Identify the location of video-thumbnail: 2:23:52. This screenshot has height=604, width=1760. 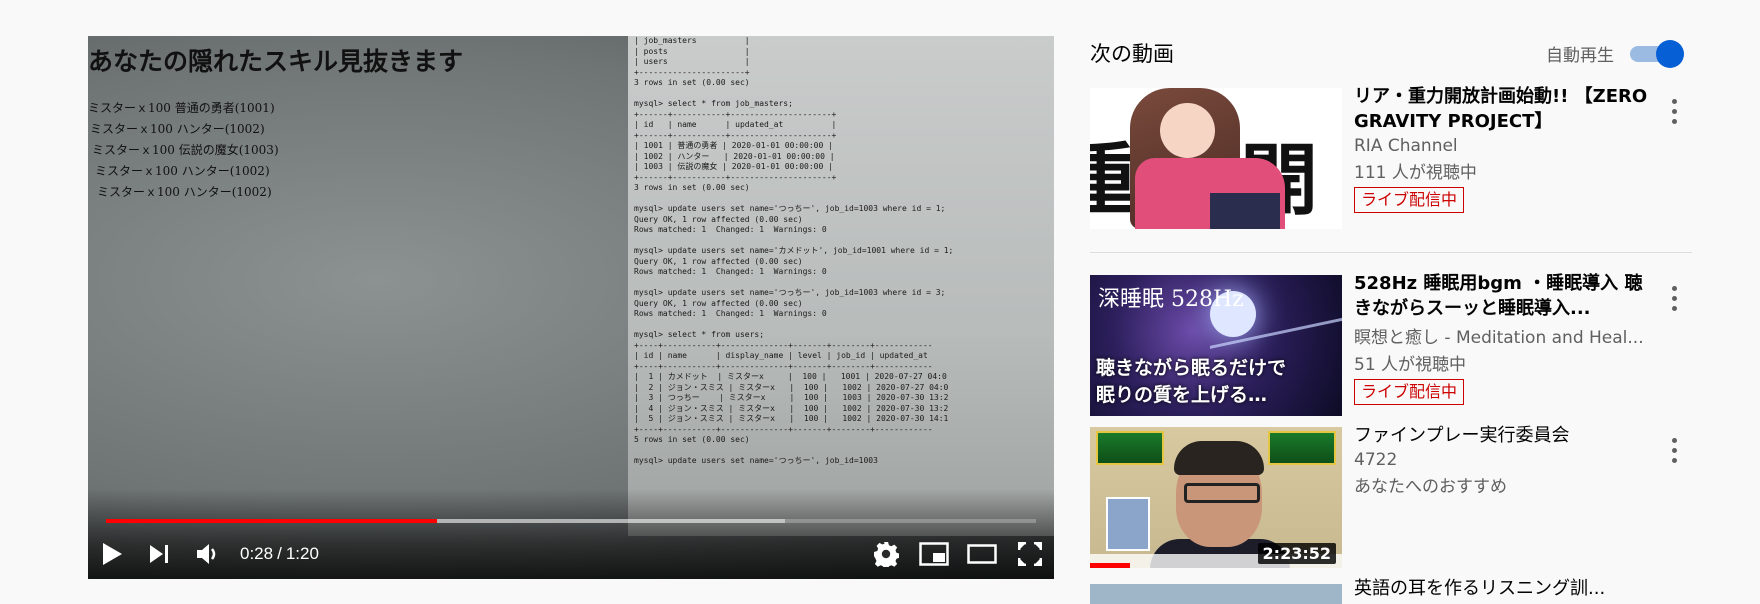
(1216, 497).